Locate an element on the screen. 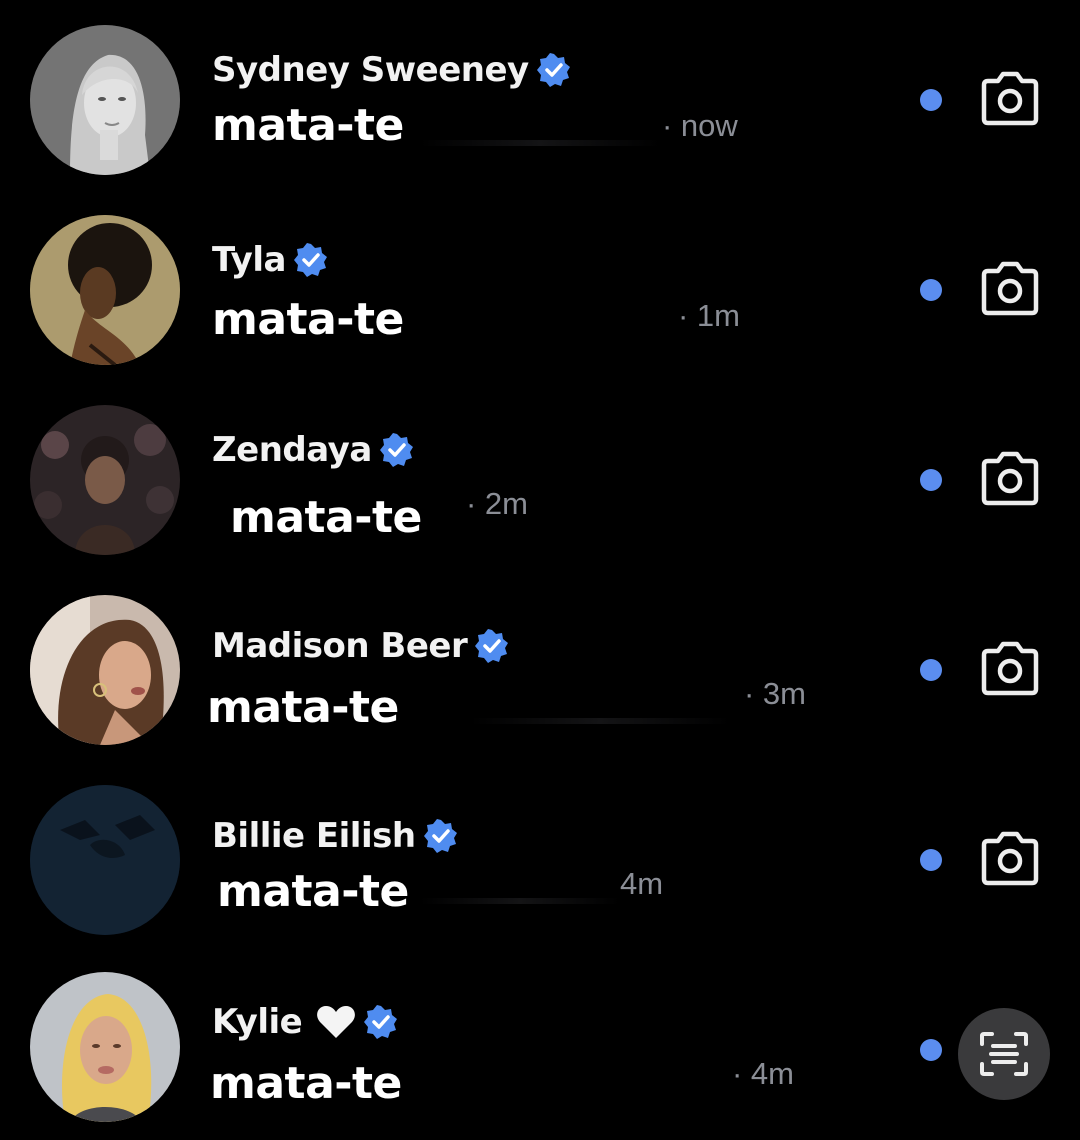 The width and height of the screenshot is (1080, 1140). thread-name: Zendaya is located at coordinates (292, 450).